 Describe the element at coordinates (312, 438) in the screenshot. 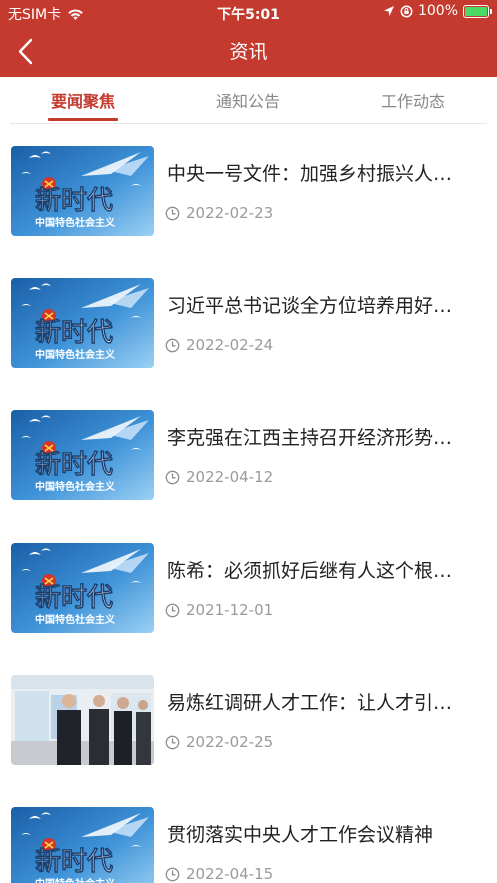

I see `news-title: 李克强在江西主持召开经济形势座谈会` at that location.